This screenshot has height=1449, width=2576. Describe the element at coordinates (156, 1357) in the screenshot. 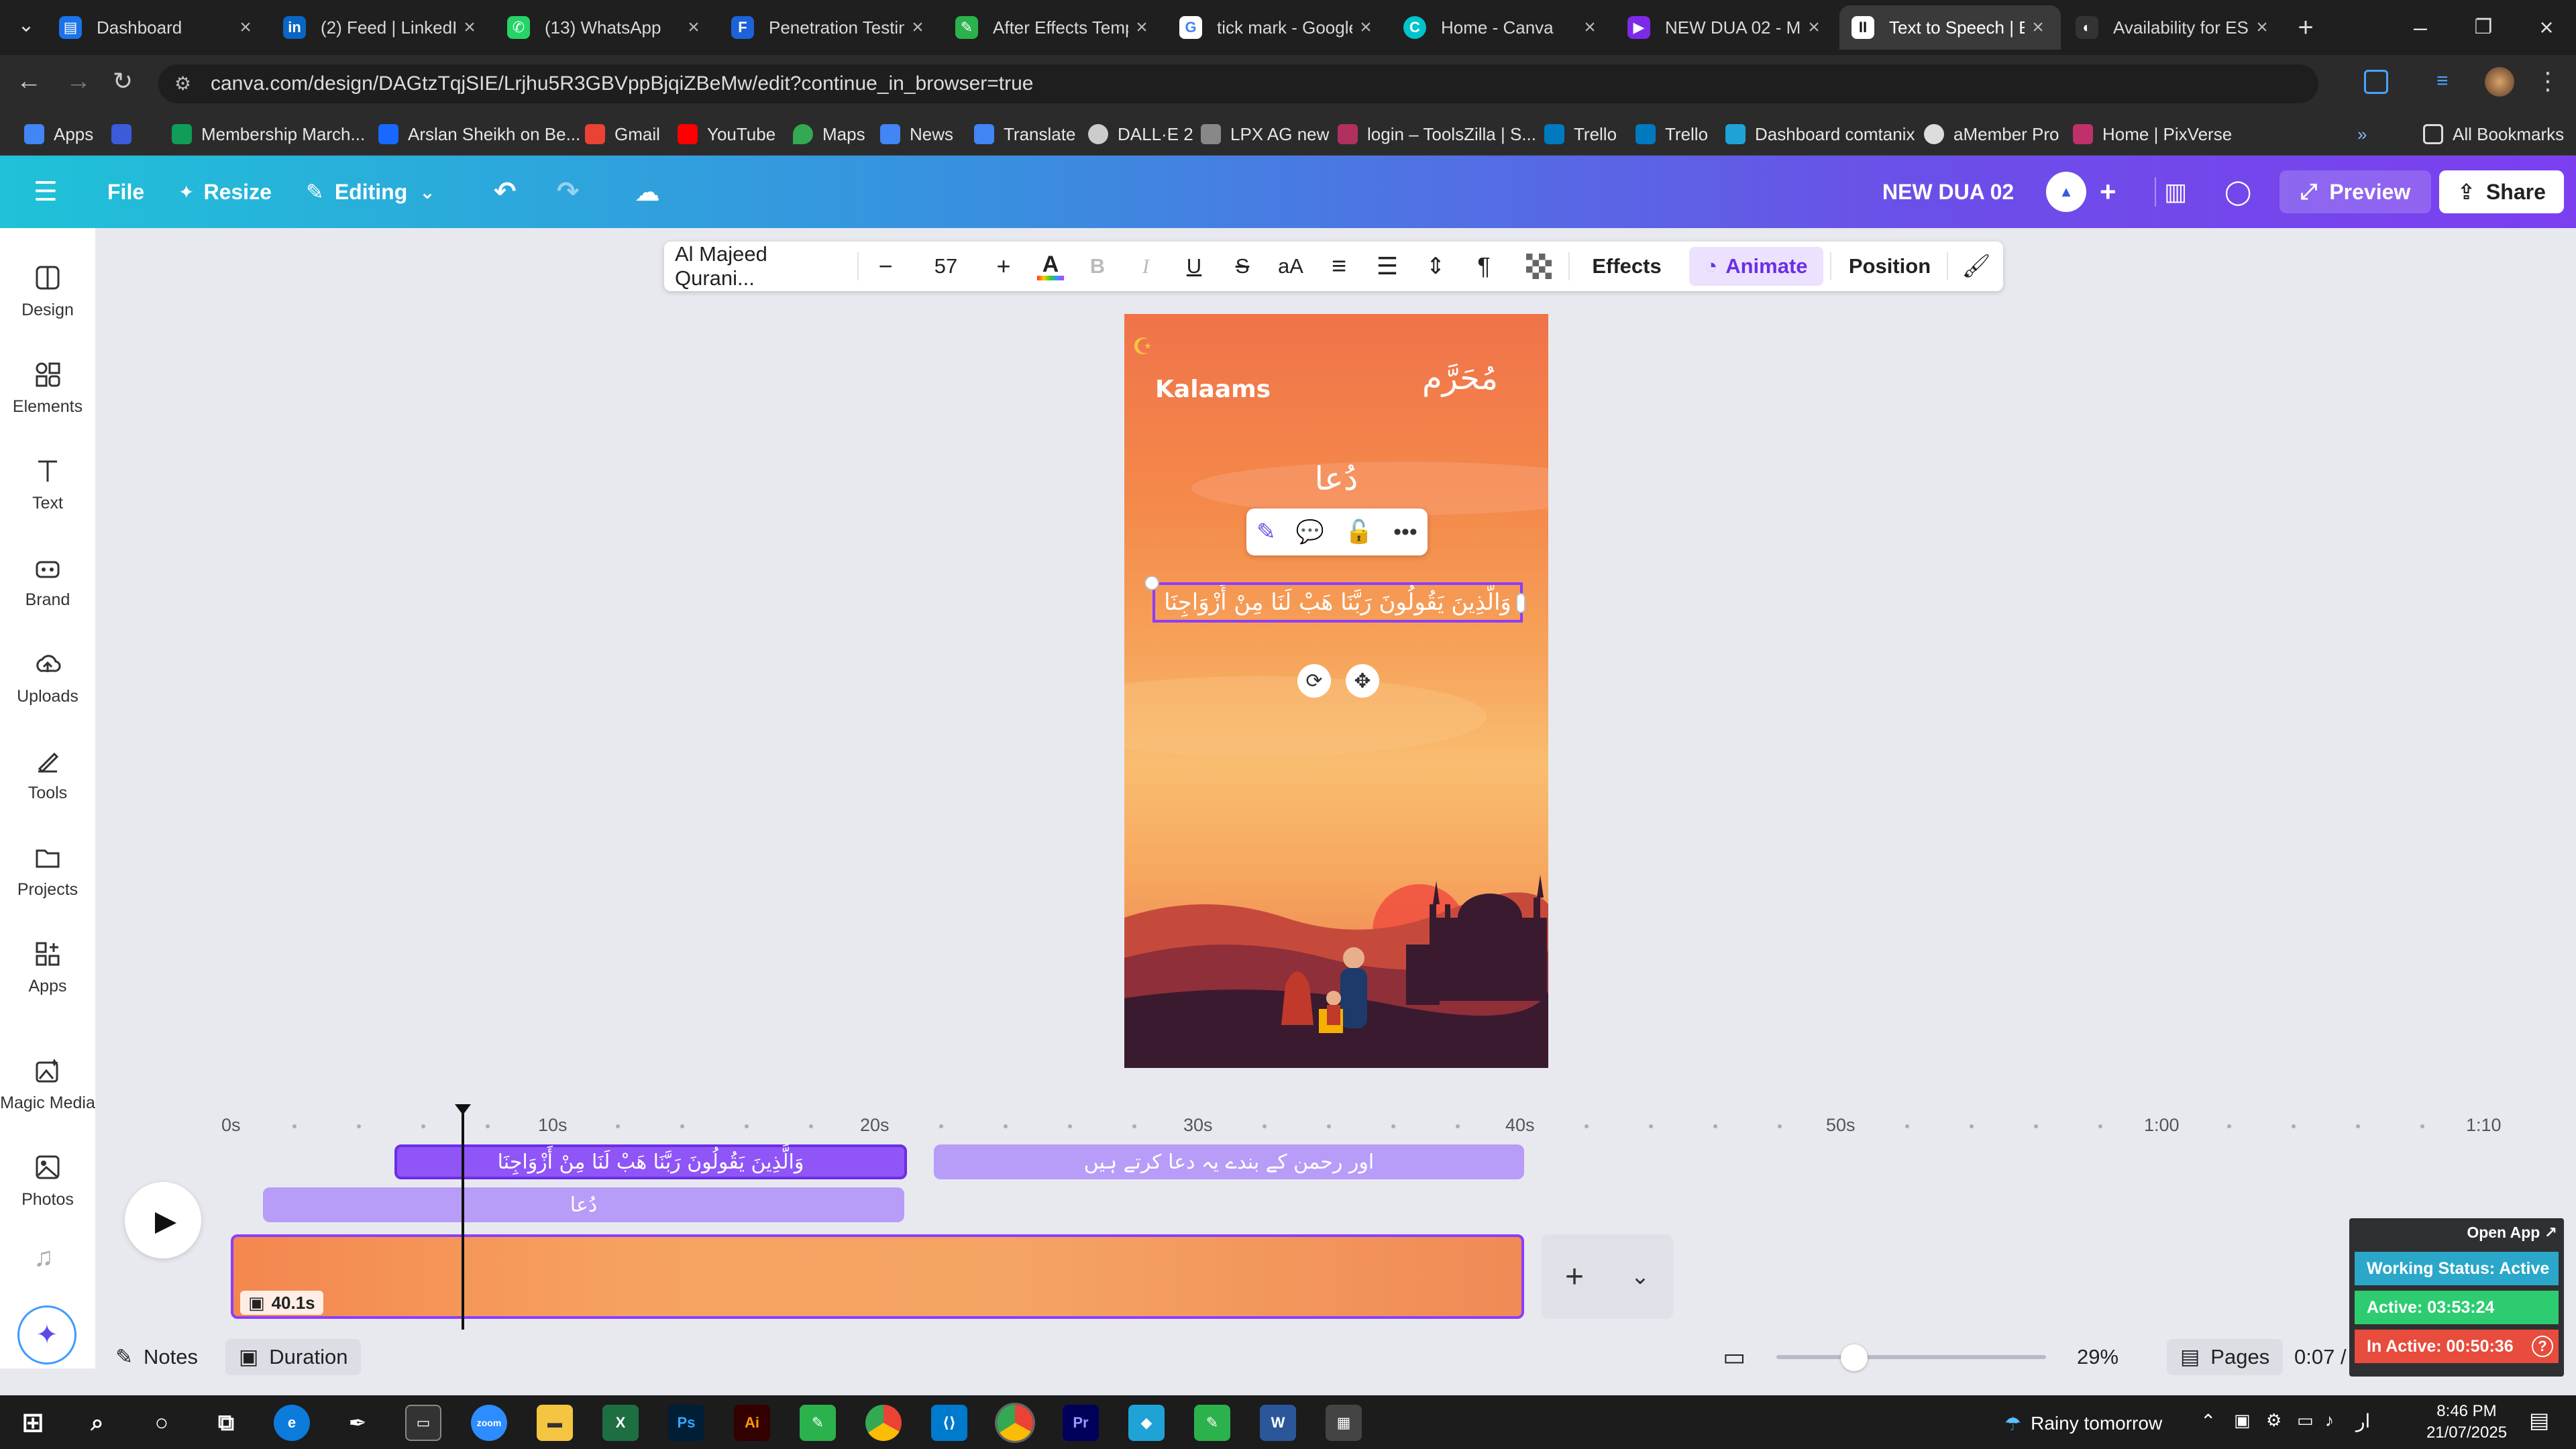

I see `notes-button: ✎ Notes` at that location.